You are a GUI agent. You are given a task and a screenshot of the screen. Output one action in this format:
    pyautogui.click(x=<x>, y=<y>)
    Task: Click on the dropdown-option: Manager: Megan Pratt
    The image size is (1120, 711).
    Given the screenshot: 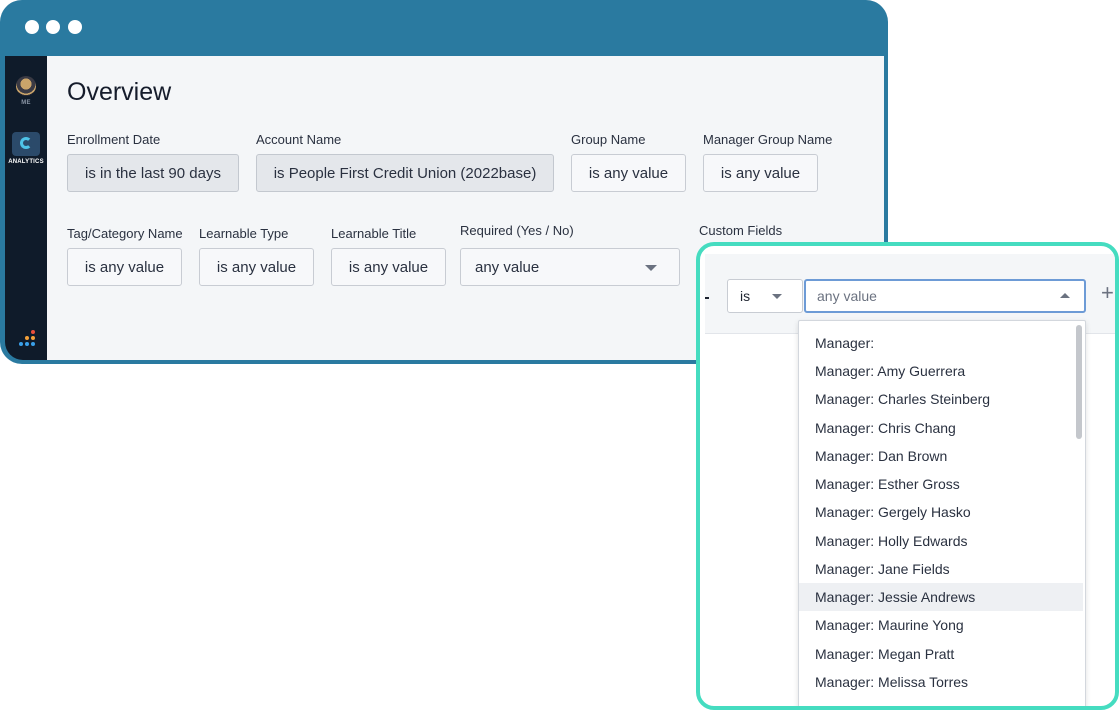 What is the action you would take?
    pyautogui.click(x=941, y=654)
    